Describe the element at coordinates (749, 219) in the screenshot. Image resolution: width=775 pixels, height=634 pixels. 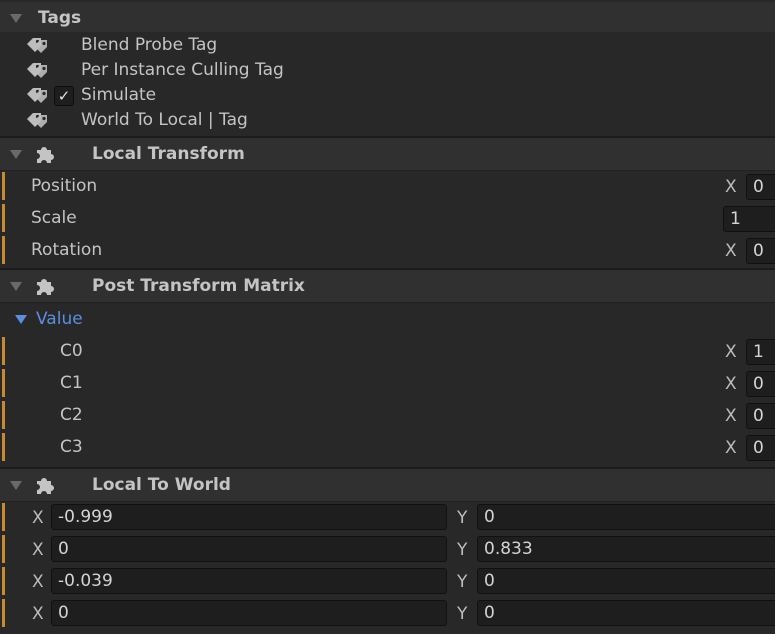
I see `scale-field: 1` at that location.